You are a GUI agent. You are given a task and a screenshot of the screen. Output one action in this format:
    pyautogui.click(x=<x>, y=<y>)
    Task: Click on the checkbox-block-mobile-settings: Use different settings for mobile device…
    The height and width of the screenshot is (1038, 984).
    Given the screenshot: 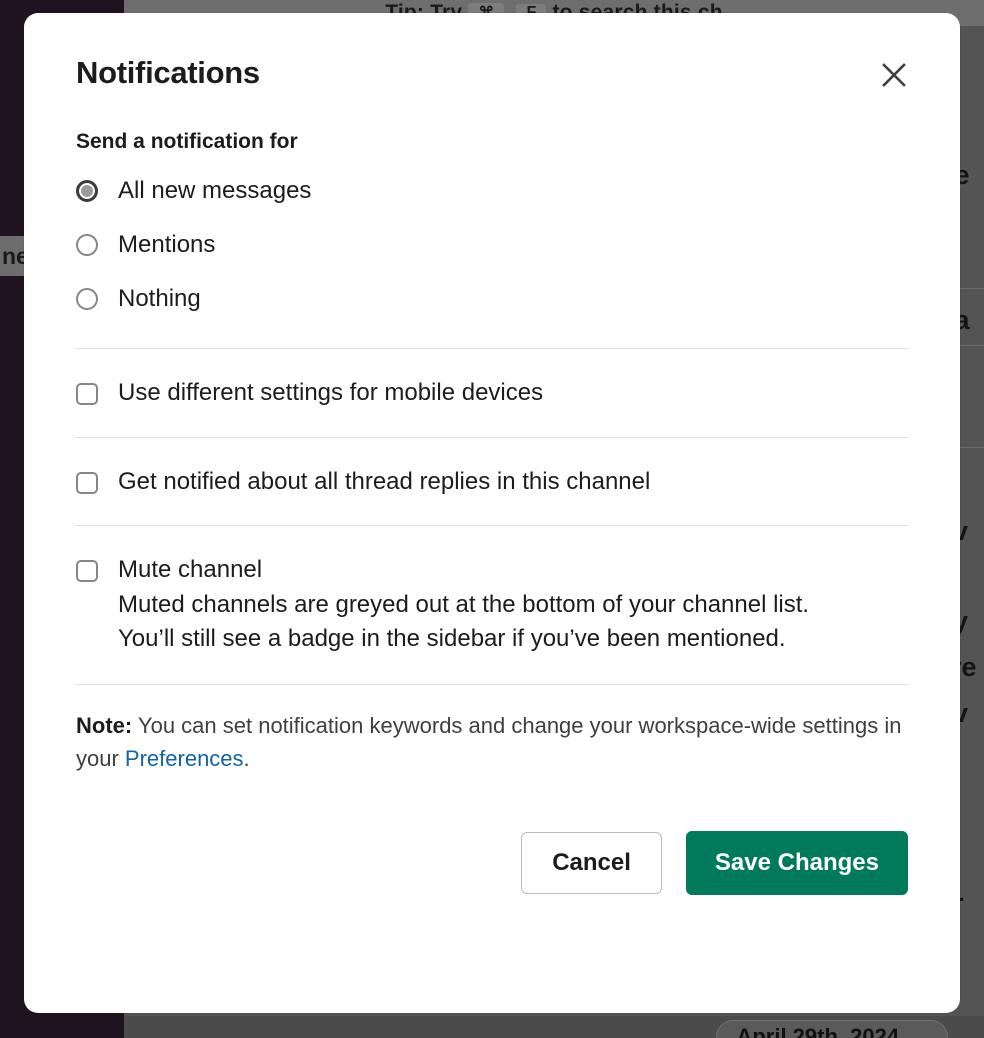 What is the action you would take?
    pyautogui.click(x=492, y=393)
    